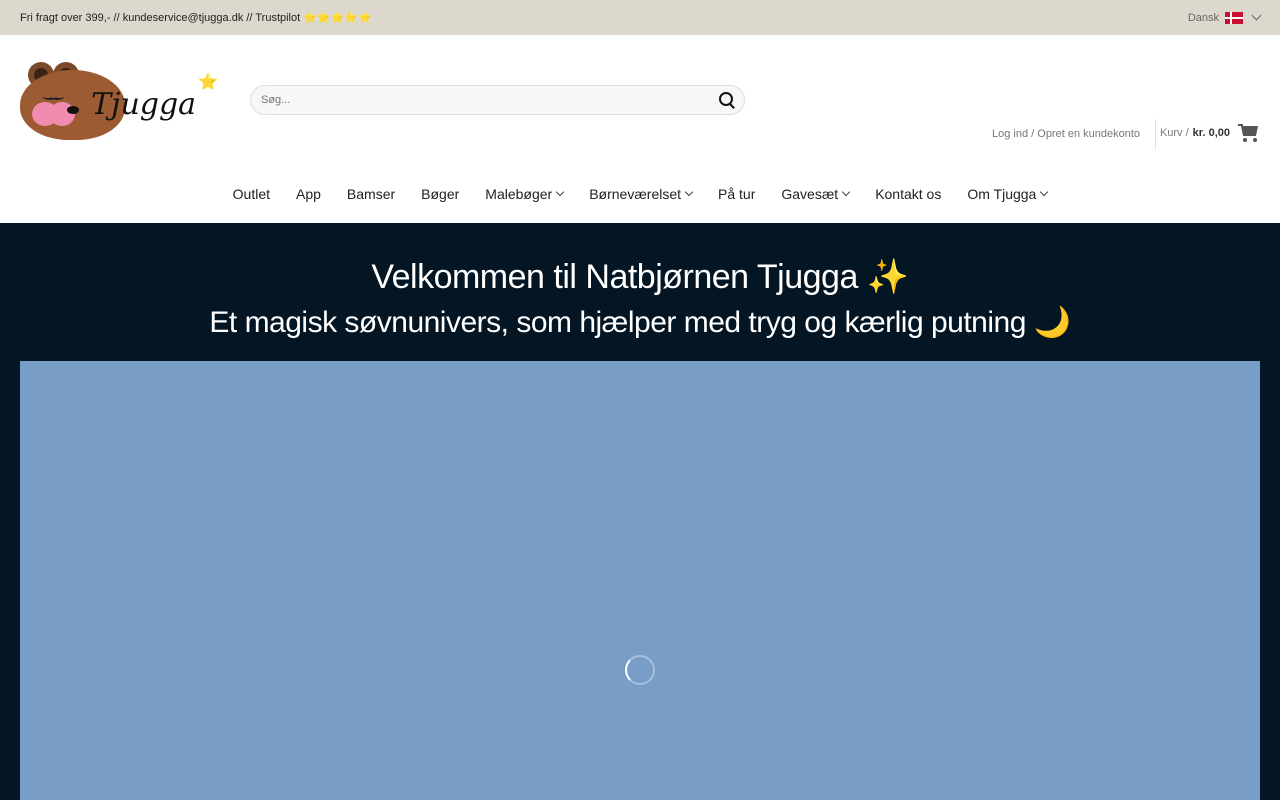 This screenshot has height=800, width=1280. Describe the element at coordinates (640, 670) in the screenshot. I see `loading-spinner-icon` at that location.